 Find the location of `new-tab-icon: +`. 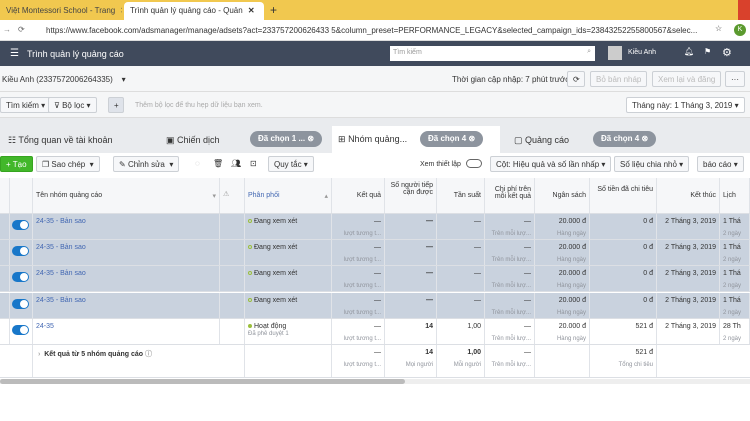

new-tab-icon: + is located at coordinates (273, 10).